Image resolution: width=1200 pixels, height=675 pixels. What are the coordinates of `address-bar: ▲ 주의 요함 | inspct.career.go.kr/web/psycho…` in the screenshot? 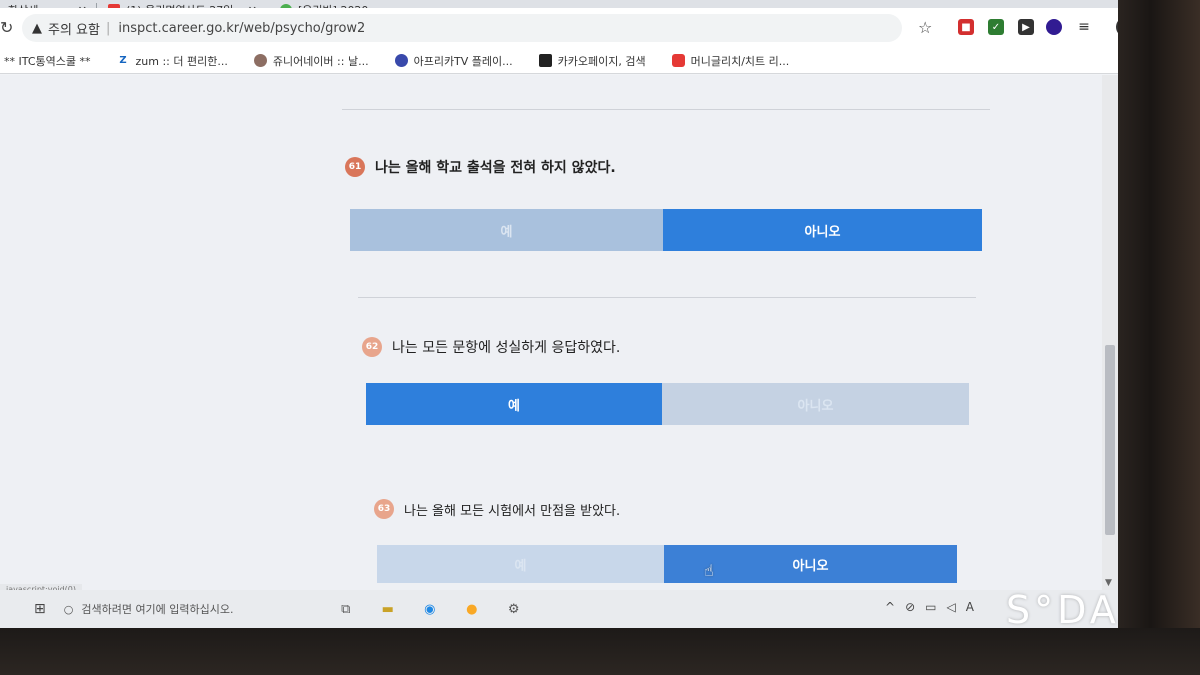 It's located at (462, 28).